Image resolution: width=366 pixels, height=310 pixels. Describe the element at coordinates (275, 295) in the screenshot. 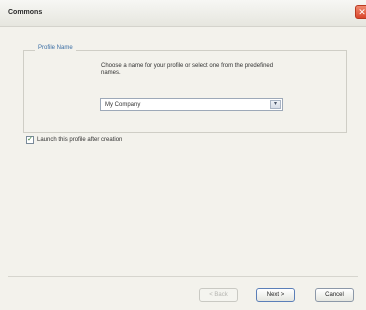

I see `next-button: Next >` at that location.